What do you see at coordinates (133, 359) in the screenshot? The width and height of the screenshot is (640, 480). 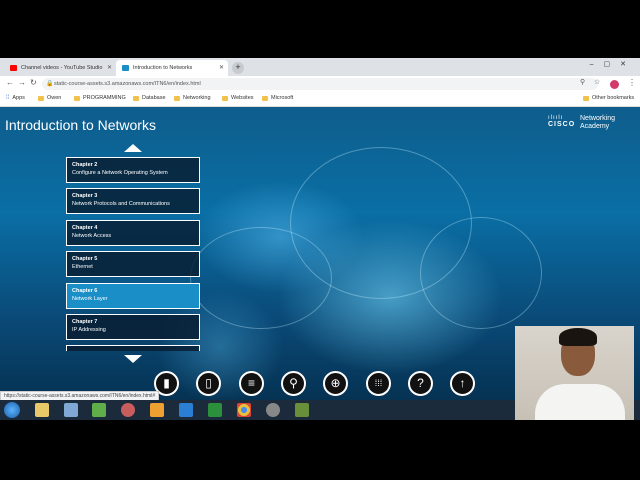 I see `scroll-down-arrow-icon` at bounding box center [133, 359].